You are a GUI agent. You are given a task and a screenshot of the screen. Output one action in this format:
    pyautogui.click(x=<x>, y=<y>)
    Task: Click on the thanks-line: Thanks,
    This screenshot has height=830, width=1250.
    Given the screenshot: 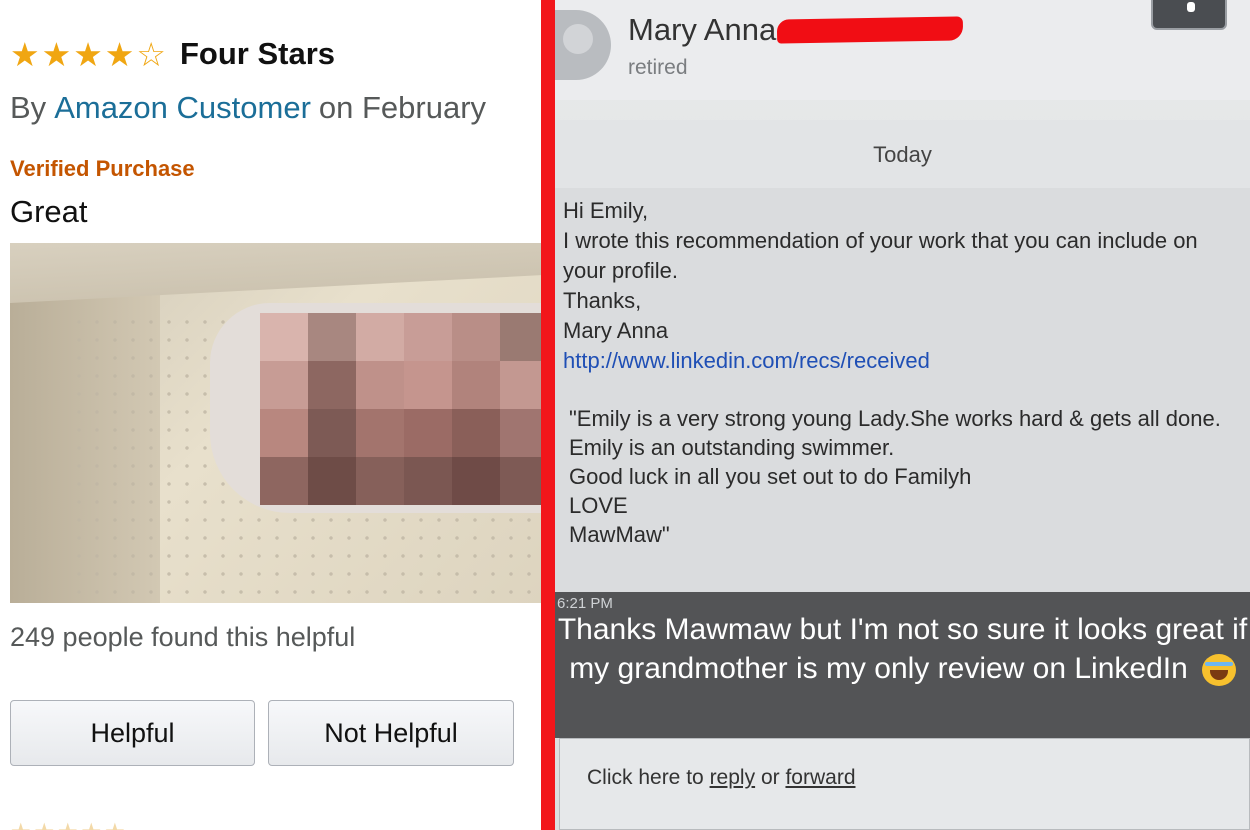 What is the action you would take?
    pyautogui.click(x=602, y=300)
    